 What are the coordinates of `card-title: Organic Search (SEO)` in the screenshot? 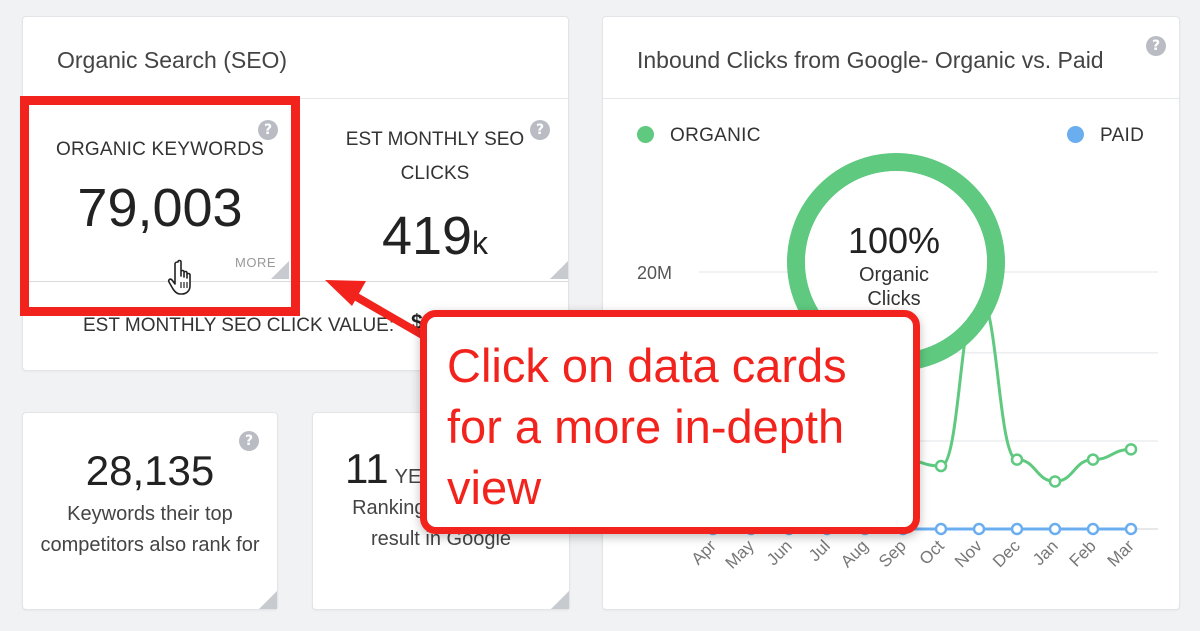 It's located at (172, 60).